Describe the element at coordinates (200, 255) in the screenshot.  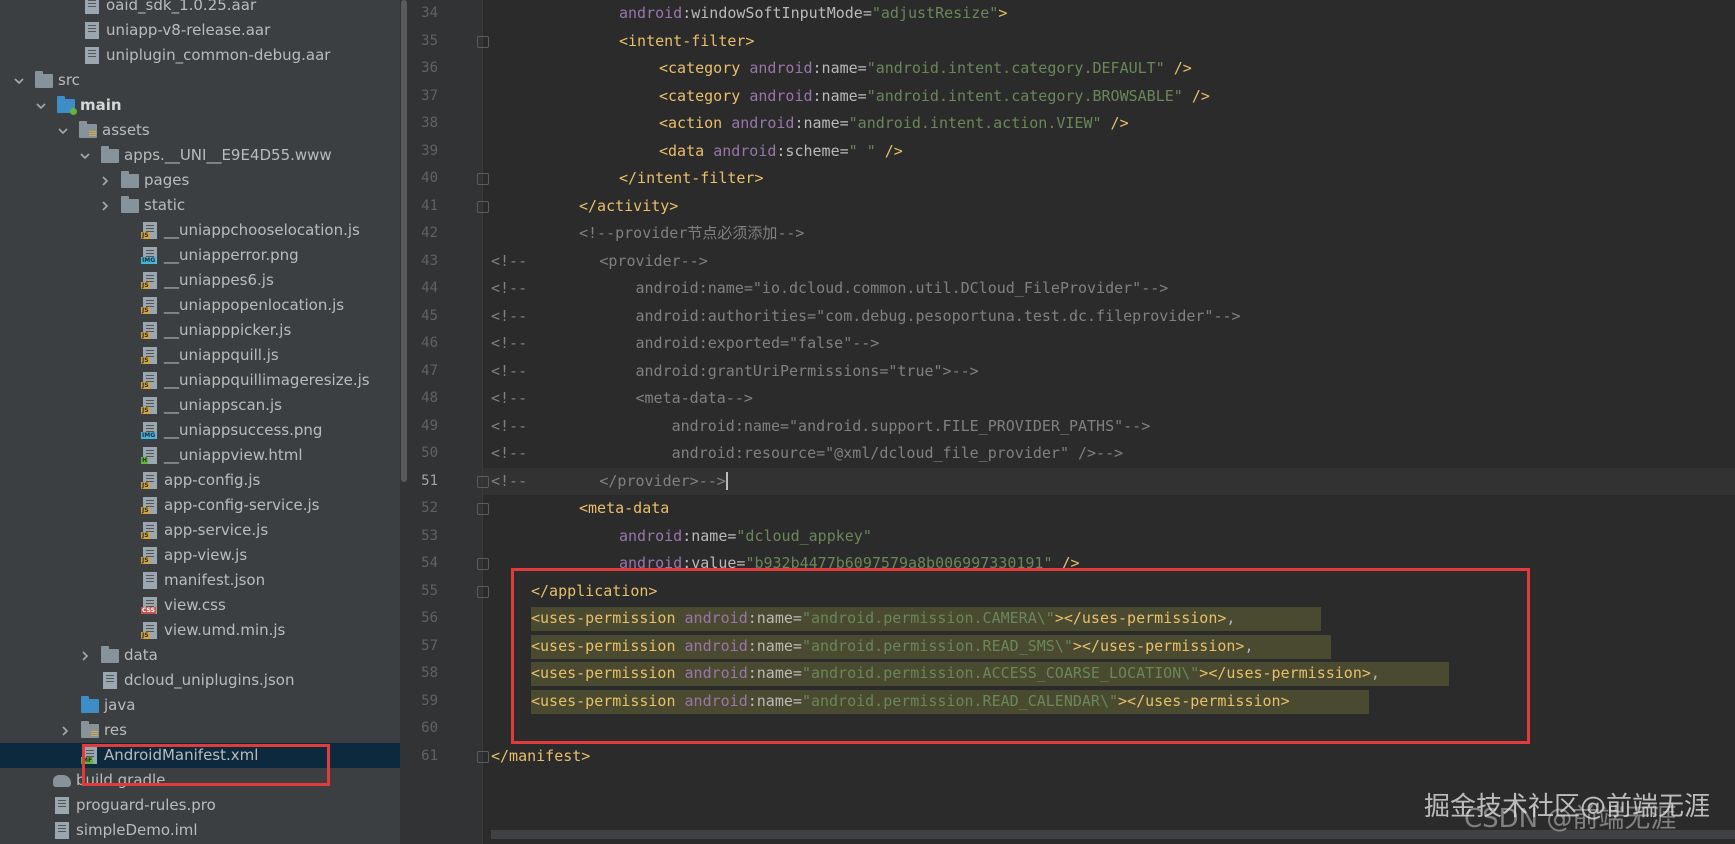
I see `tree-item: IMG __uniapperror.png` at that location.